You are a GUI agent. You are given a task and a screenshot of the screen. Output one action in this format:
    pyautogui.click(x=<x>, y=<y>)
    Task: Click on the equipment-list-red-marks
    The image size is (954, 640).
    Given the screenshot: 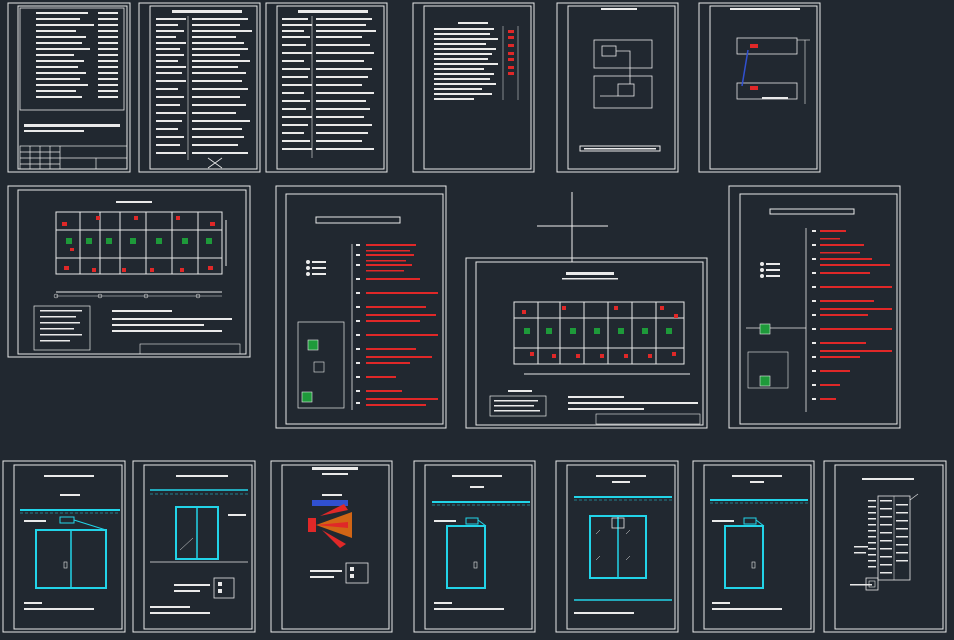 What is the action you would take?
    pyautogui.click(x=511, y=52)
    